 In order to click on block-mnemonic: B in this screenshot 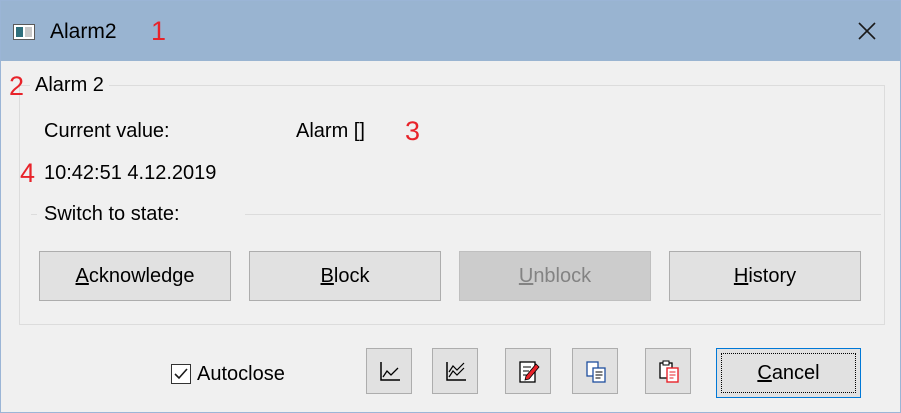, I will do `click(327, 276)`.